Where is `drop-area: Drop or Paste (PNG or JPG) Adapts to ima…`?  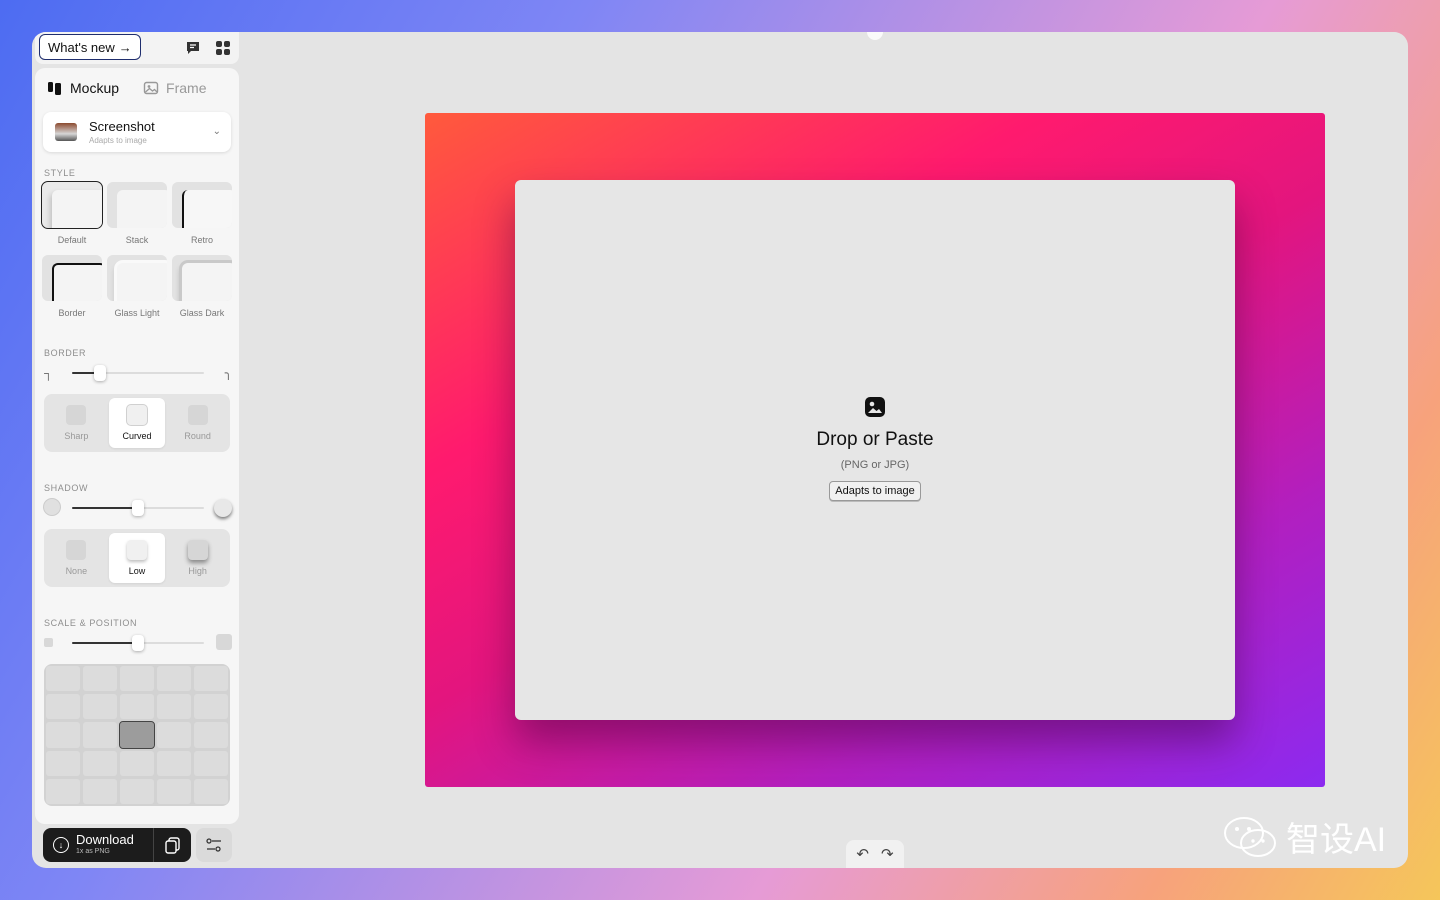
drop-area: Drop or Paste (PNG or JPG) Adapts to ima… is located at coordinates (875, 448).